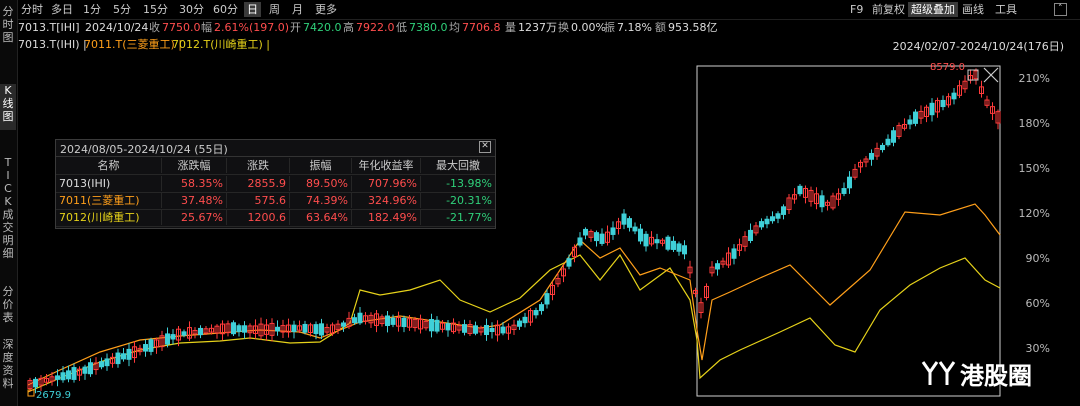 Image resolution: width=1080 pixels, height=406 pixels. I want to click on stats-header-row: 名称 涨跌幅 涨跌 振幅 年化收益率 最大回撤, so click(275, 166).